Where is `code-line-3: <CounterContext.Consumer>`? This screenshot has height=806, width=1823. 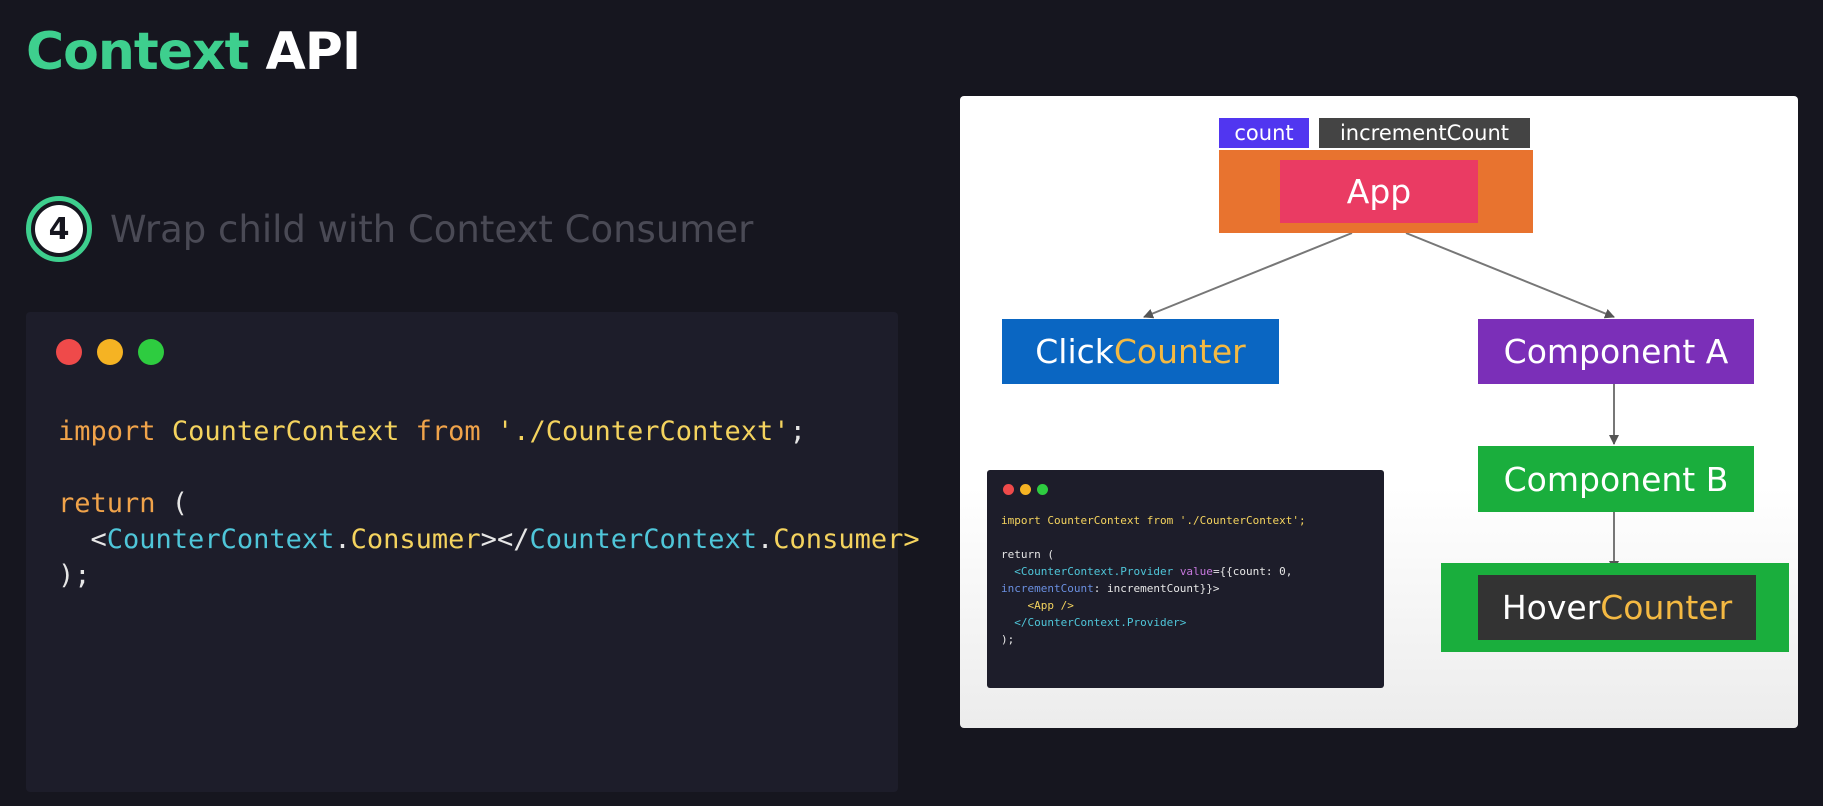 code-line-3: <CounterContext.Consumer> is located at coordinates (294, 539).